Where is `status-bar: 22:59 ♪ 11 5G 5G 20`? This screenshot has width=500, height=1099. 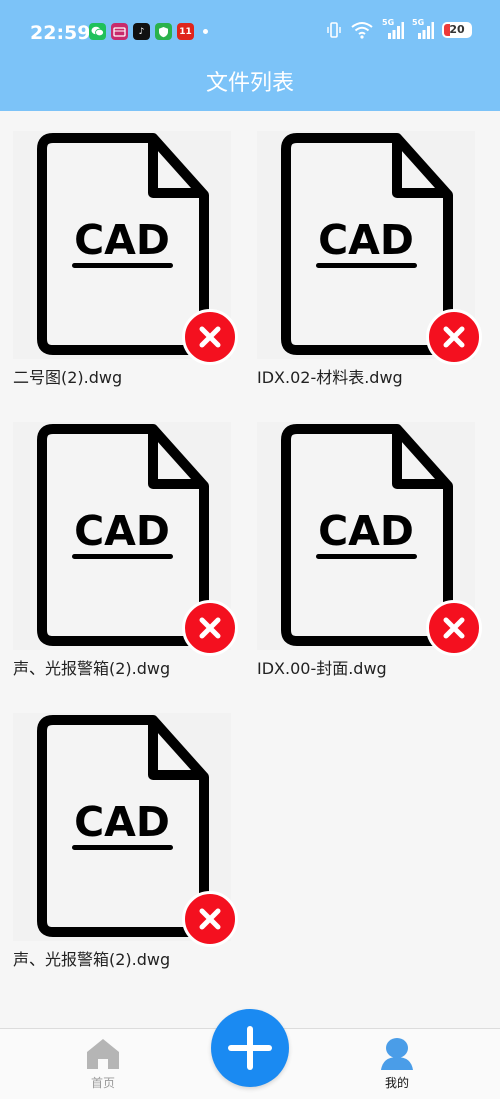 status-bar: 22:59 ♪ 11 5G 5G 20 is located at coordinates (250, 30).